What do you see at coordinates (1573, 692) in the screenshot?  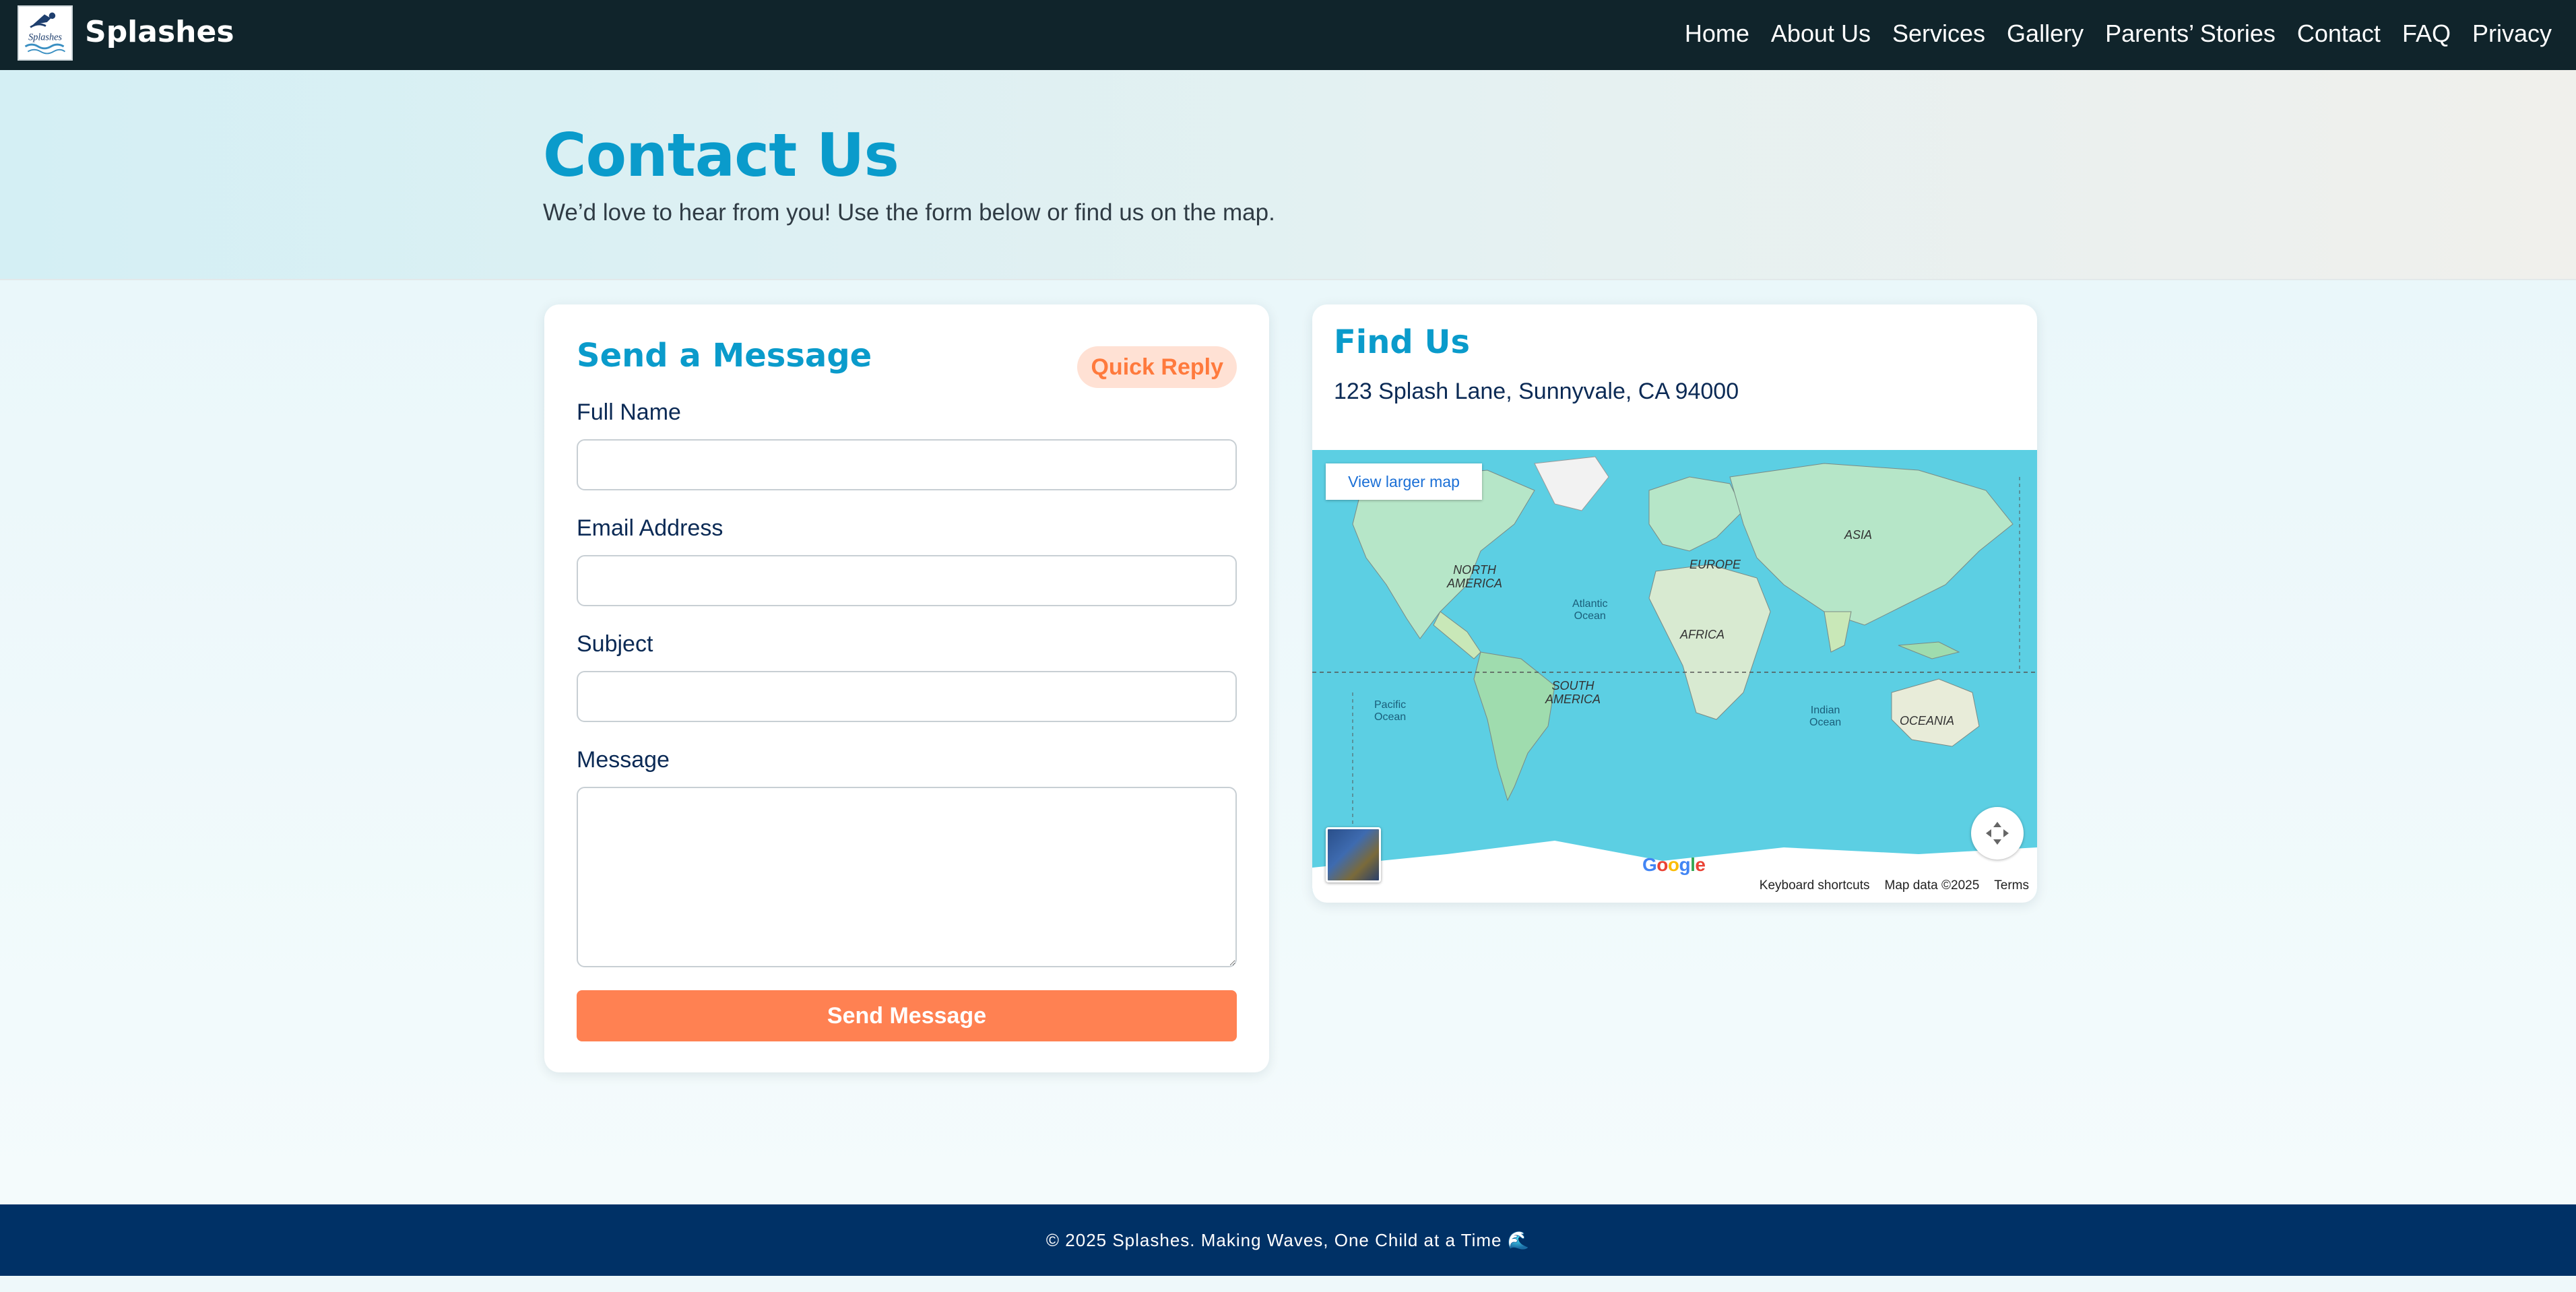 I see `map-label-south-america: SOUTH AMERICA` at bounding box center [1573, 692].